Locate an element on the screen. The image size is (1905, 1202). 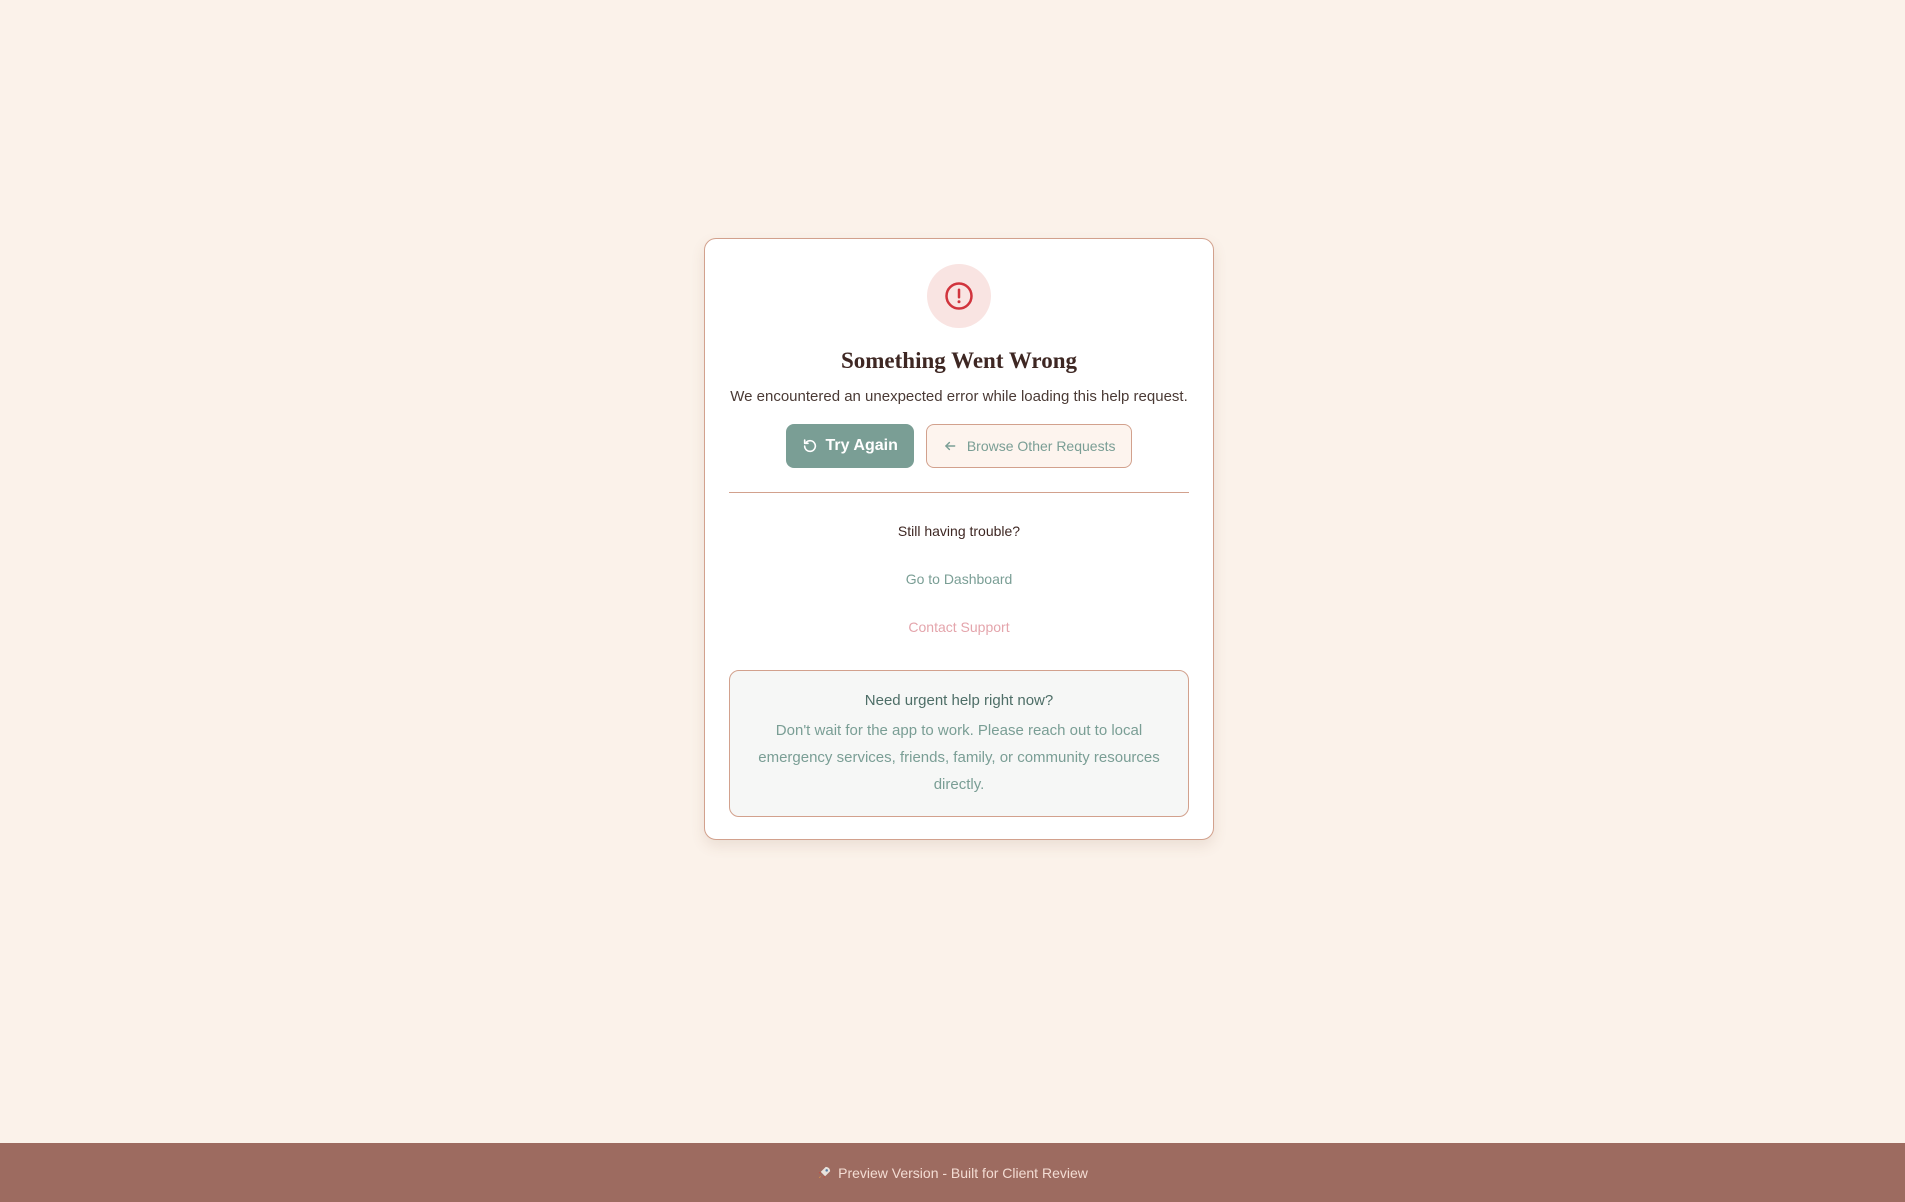
try-again-label: Try Again is located at coordinates (861, 445).